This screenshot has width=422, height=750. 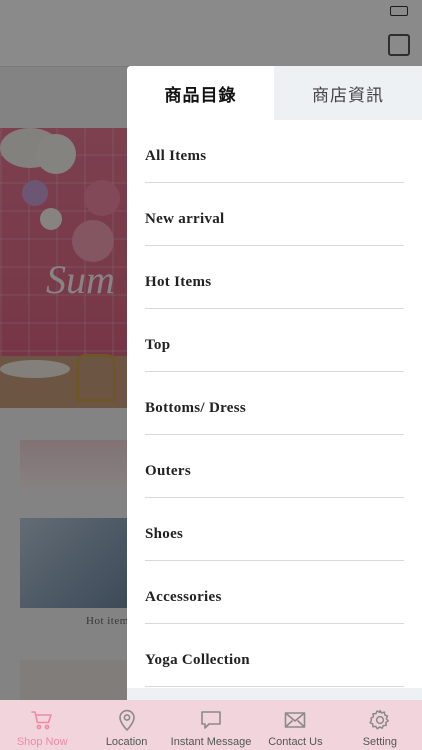 What do you see at coordinates (274, 214) in the screenshot?
I see `menu-item-new-arrival: New arrival` at bounding box center [274, 214].